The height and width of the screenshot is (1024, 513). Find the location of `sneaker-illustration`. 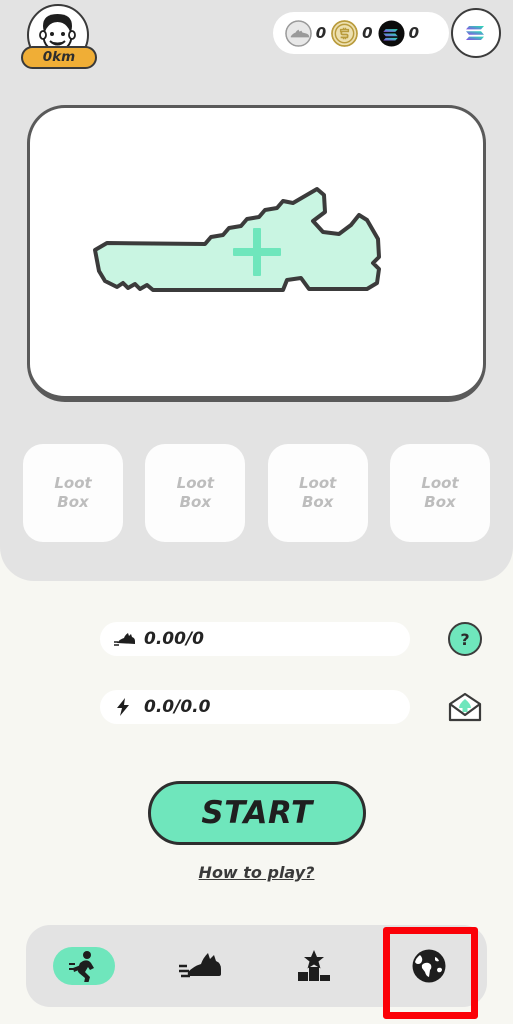

sneaker-illustration is located at coordinates (257, 252).